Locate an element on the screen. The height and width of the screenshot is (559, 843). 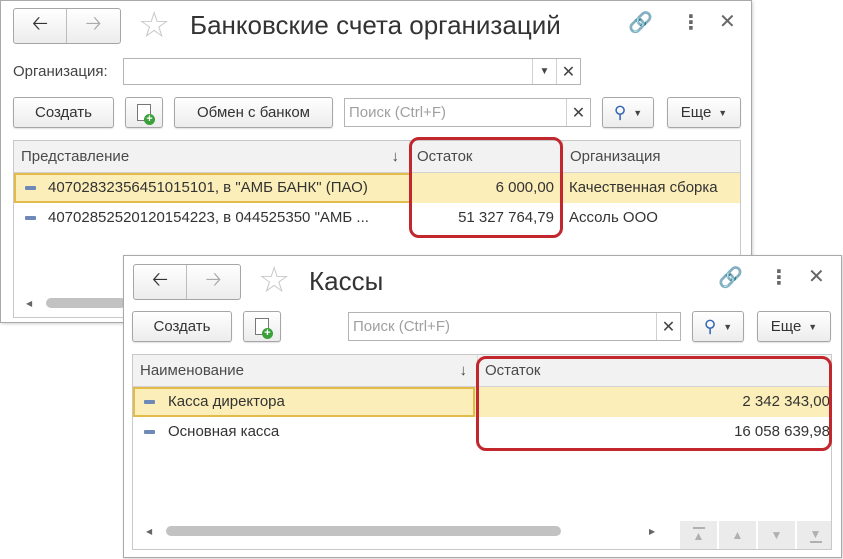
last-page-button: ▼ is located at coordinates (813, 535).